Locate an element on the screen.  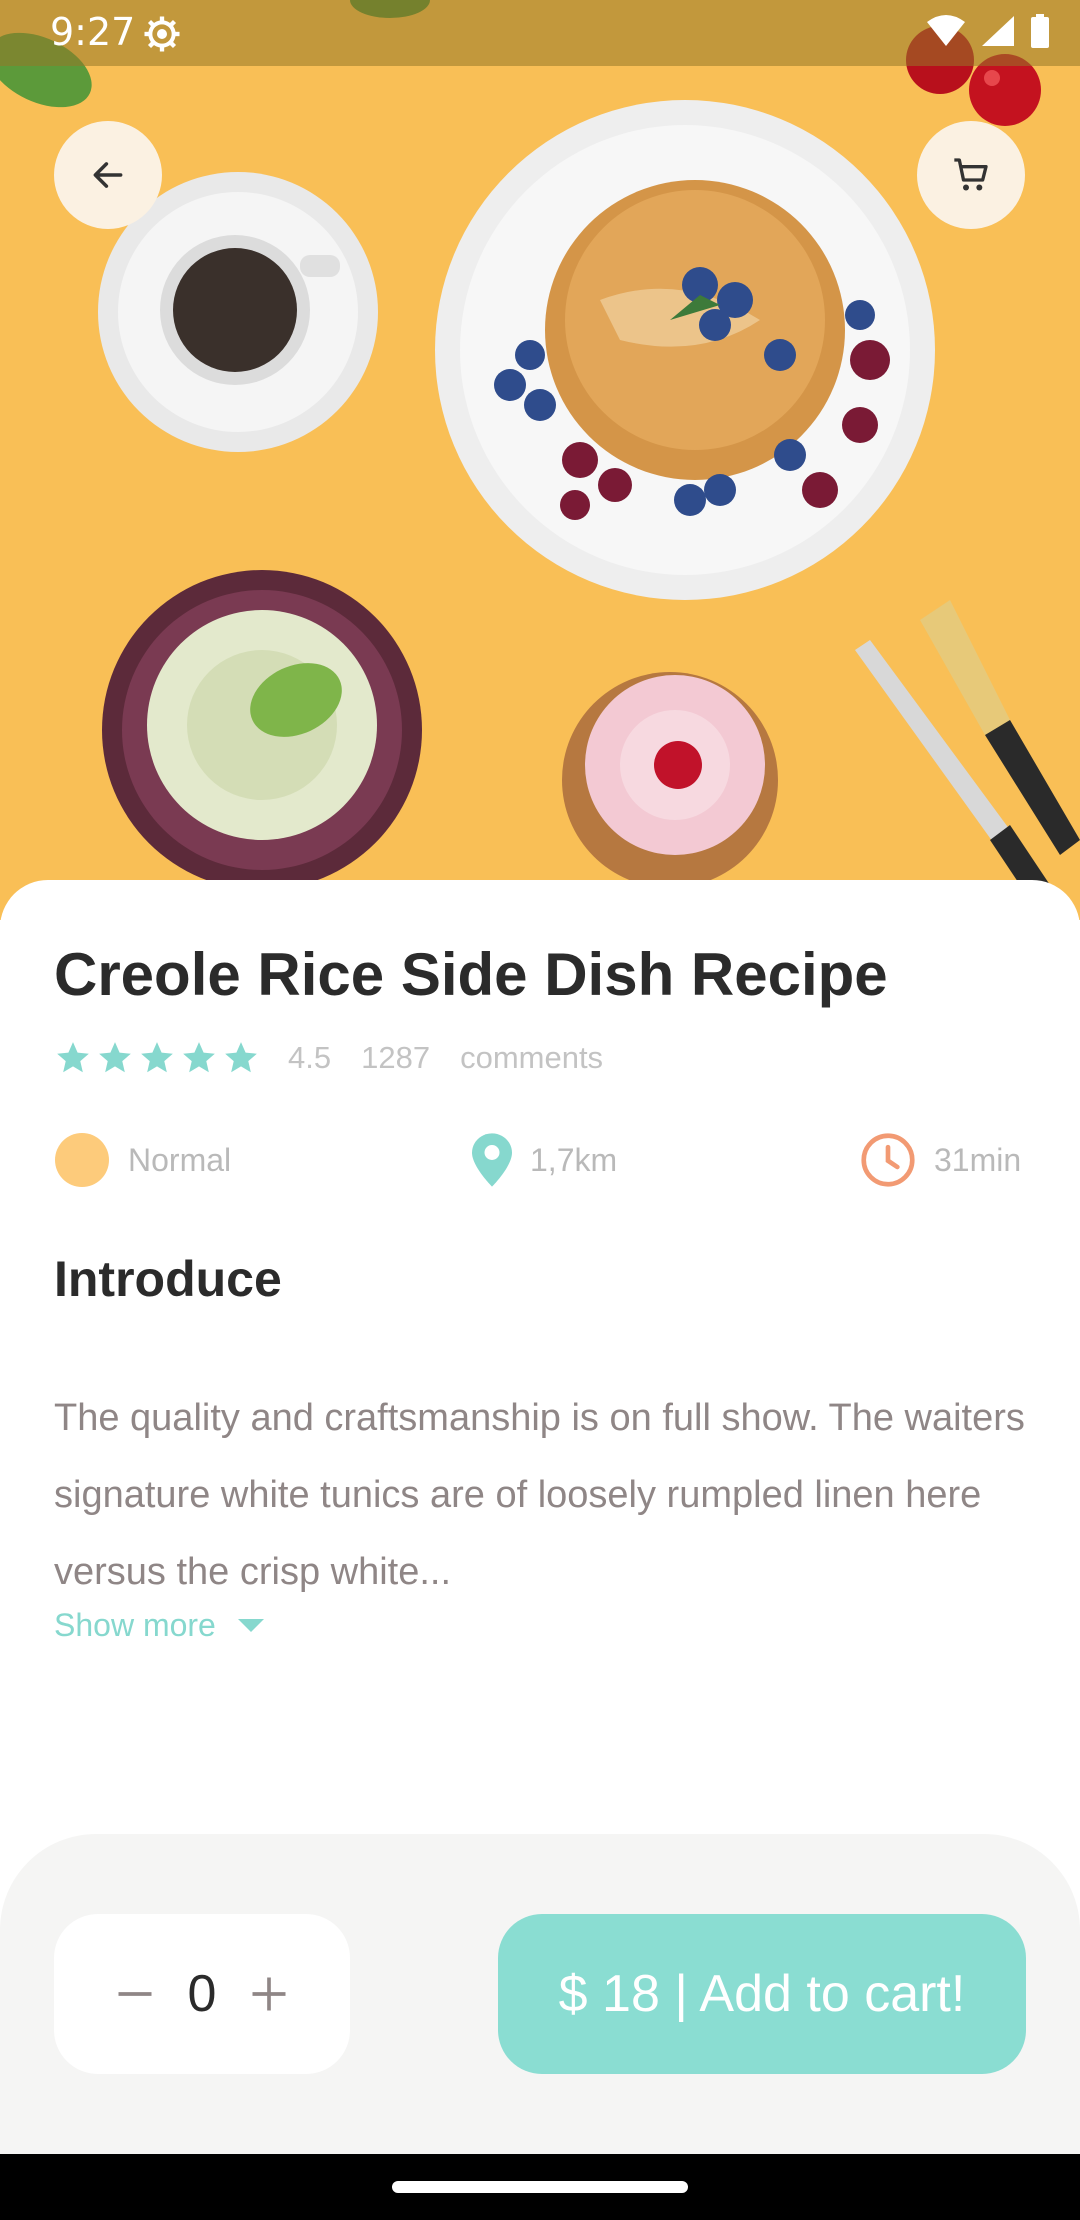
rating-row: 4.5 1287 comments is located at coordinates (328, 1058).